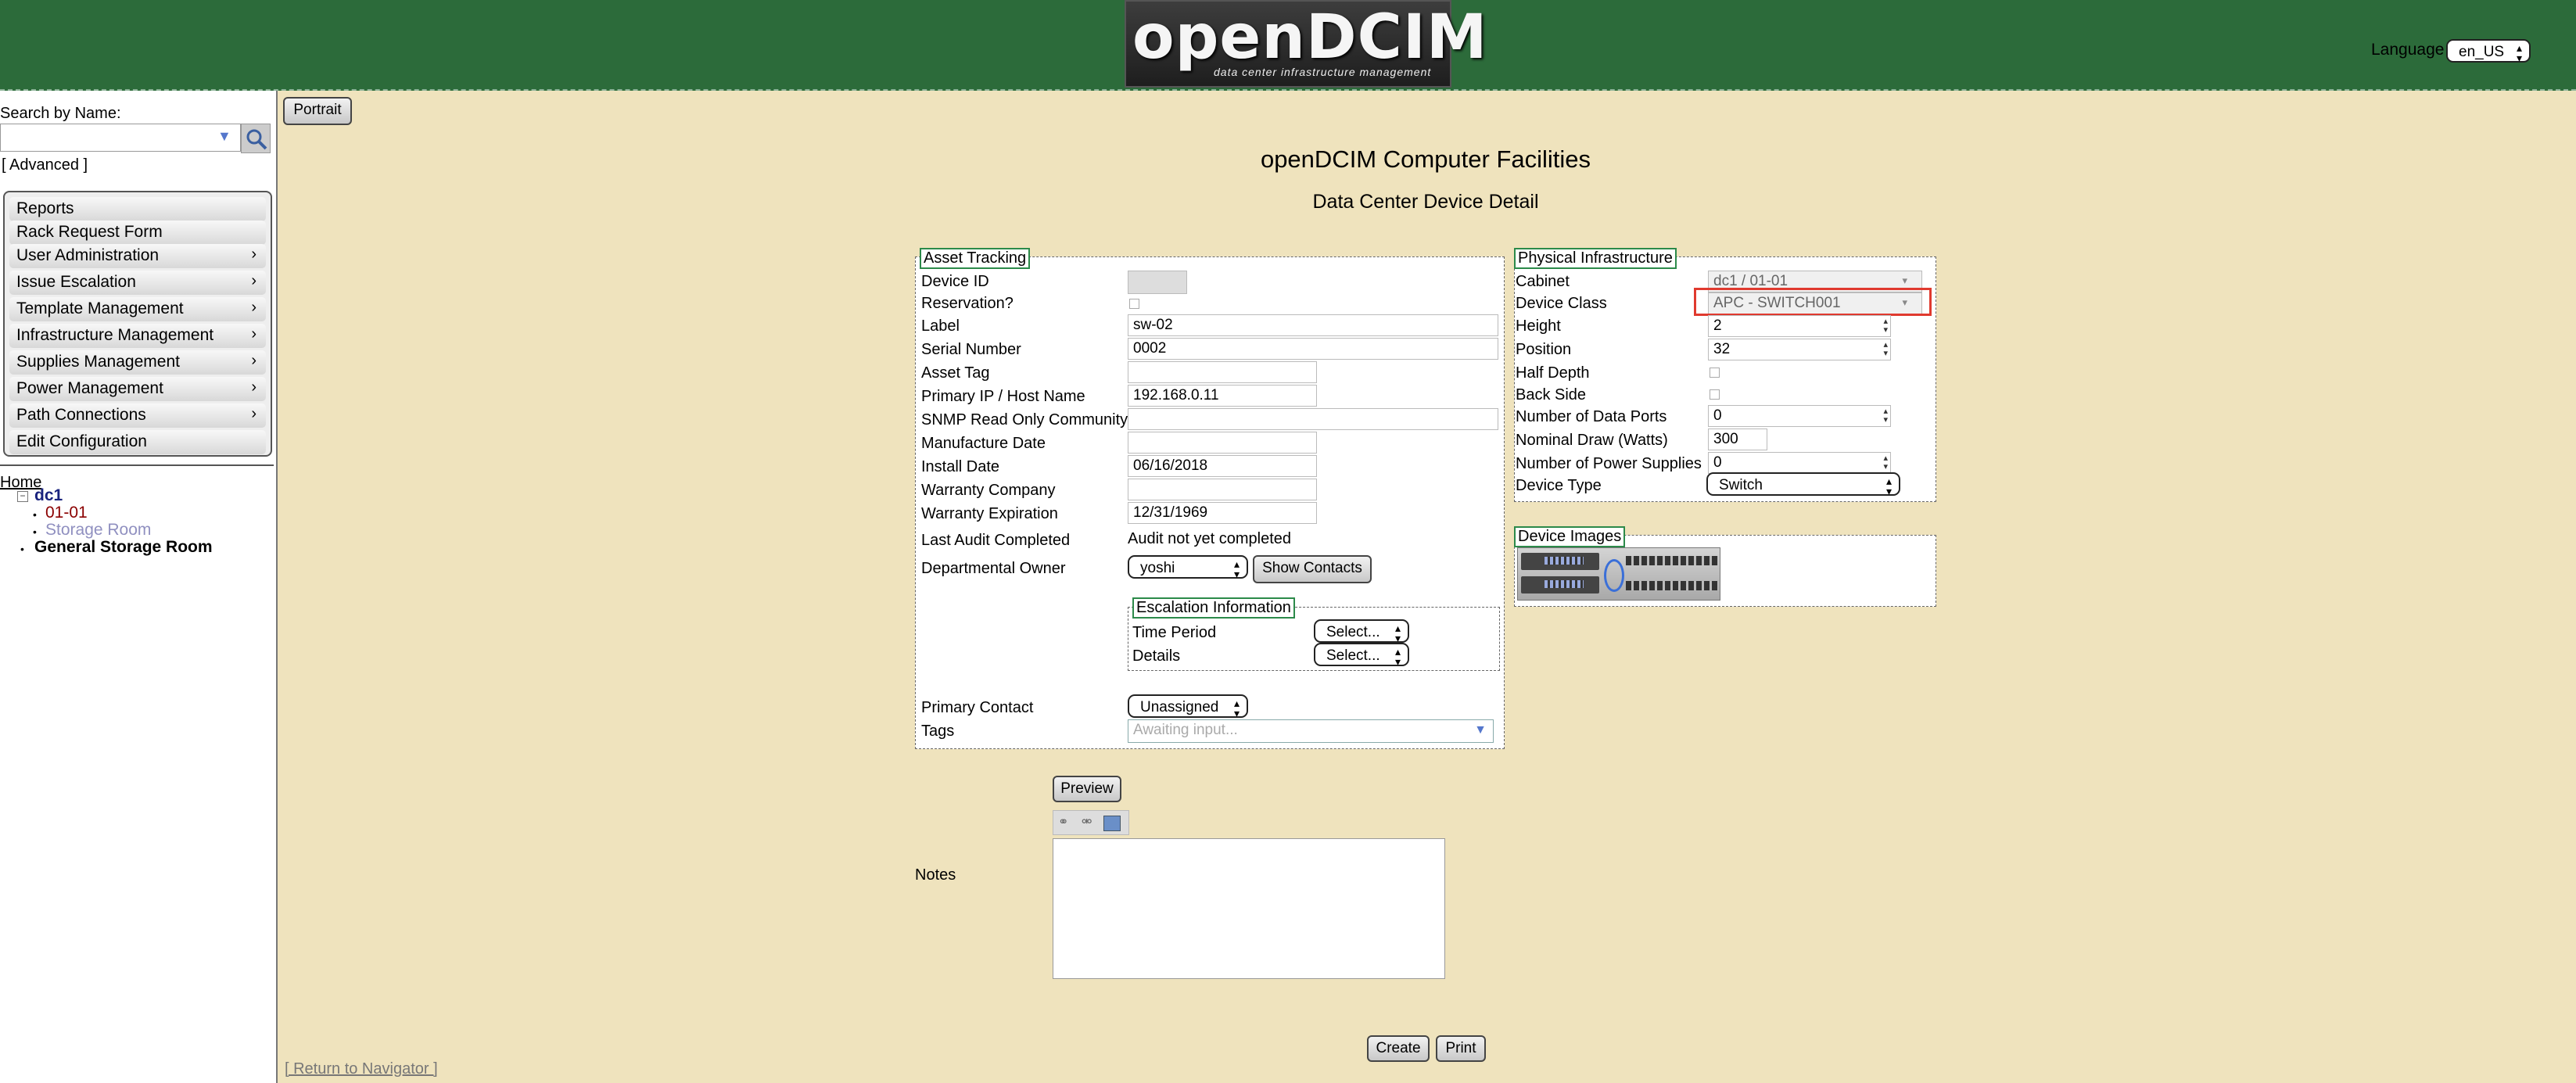 The image size is (2576, 1083). I want to click on warranty-expiration-input: 12/31/1969, so click(1222, 513).